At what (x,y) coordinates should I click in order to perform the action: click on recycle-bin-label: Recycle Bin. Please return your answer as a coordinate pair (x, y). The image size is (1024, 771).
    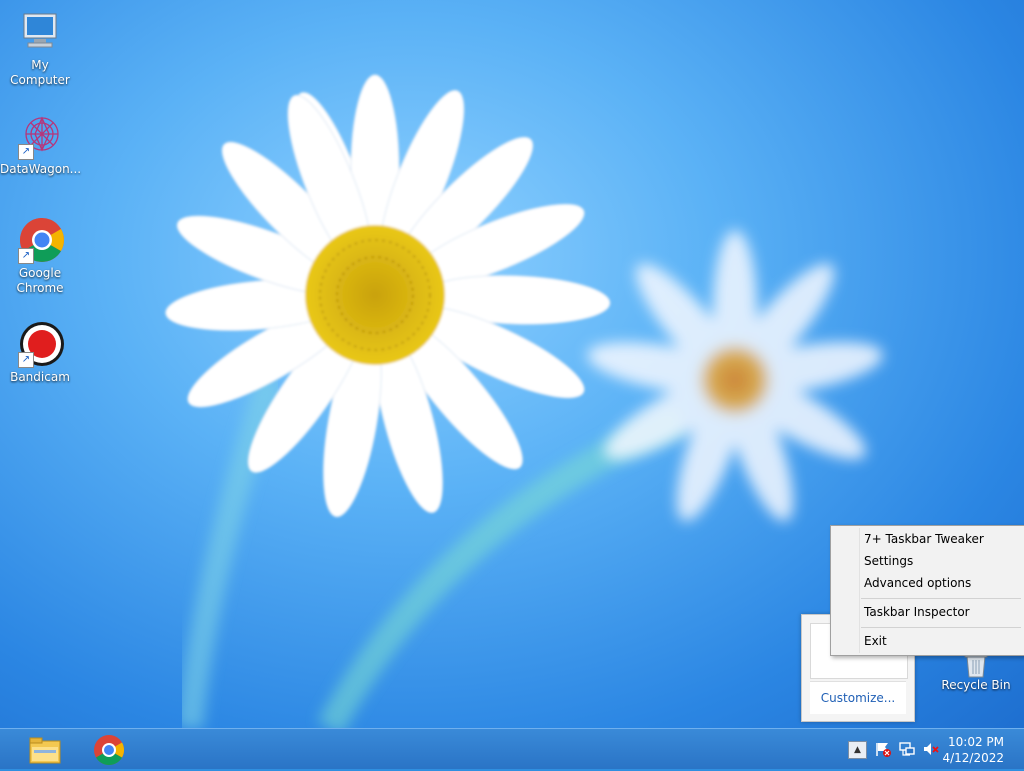
    Looking at the image, I should click on (976, 685).